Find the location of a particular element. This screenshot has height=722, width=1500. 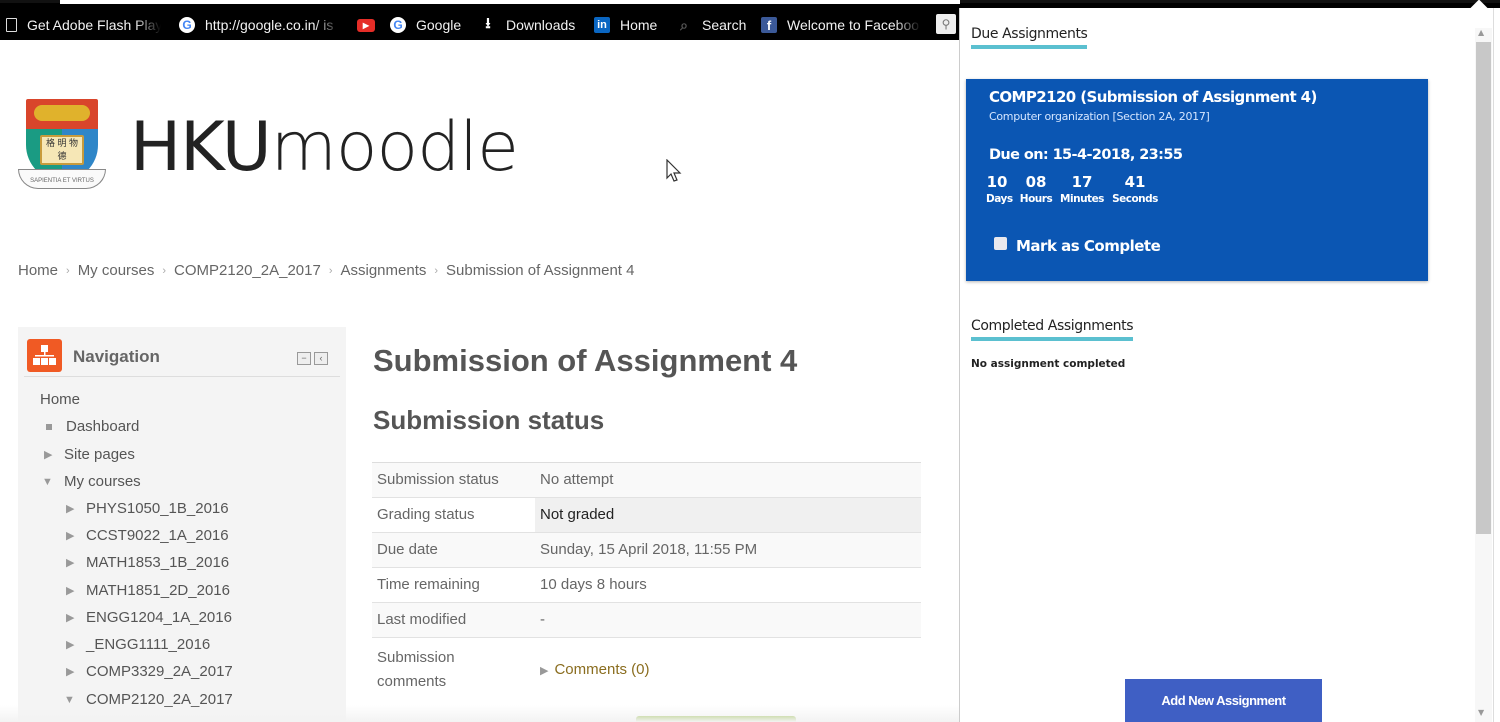

mark-complete-label: Mark as Complete is located at coordinates (1088, 246).